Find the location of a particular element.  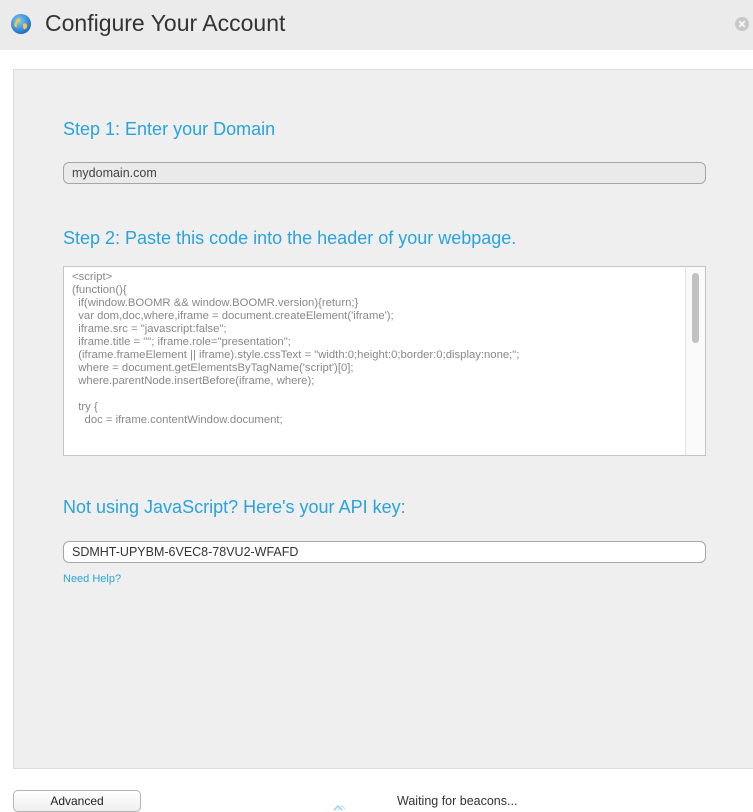

spinner-icon is located at coordinates (339, 807).